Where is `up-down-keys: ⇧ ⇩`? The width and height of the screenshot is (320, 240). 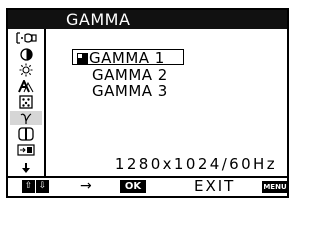
up-down-keys: ⇧ ⇩ is located at coordinates (35, 186).